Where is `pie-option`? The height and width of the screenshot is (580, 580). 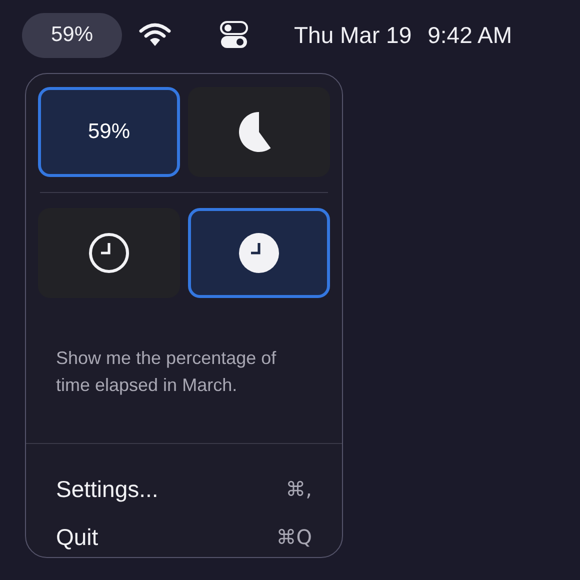
pie-option is located at coordinates (259, 132).